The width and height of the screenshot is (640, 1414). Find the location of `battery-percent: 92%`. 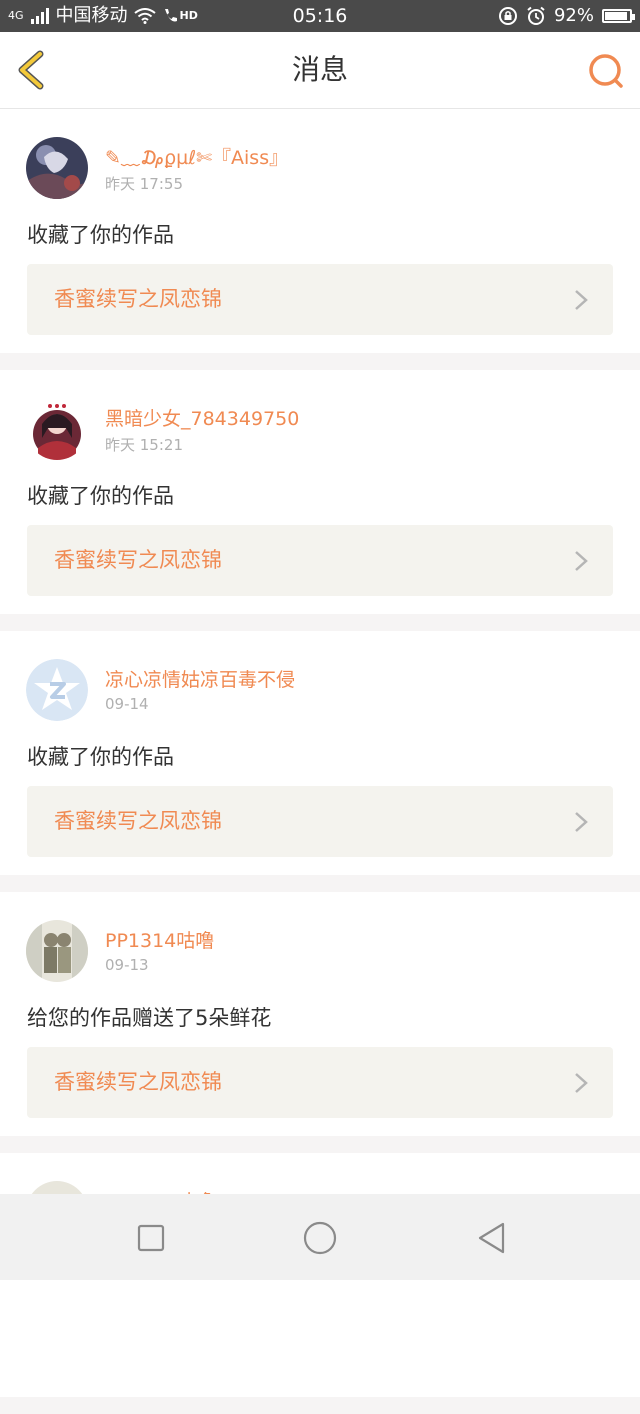

battery-percent: 92% is located at coordinates (573, 15).